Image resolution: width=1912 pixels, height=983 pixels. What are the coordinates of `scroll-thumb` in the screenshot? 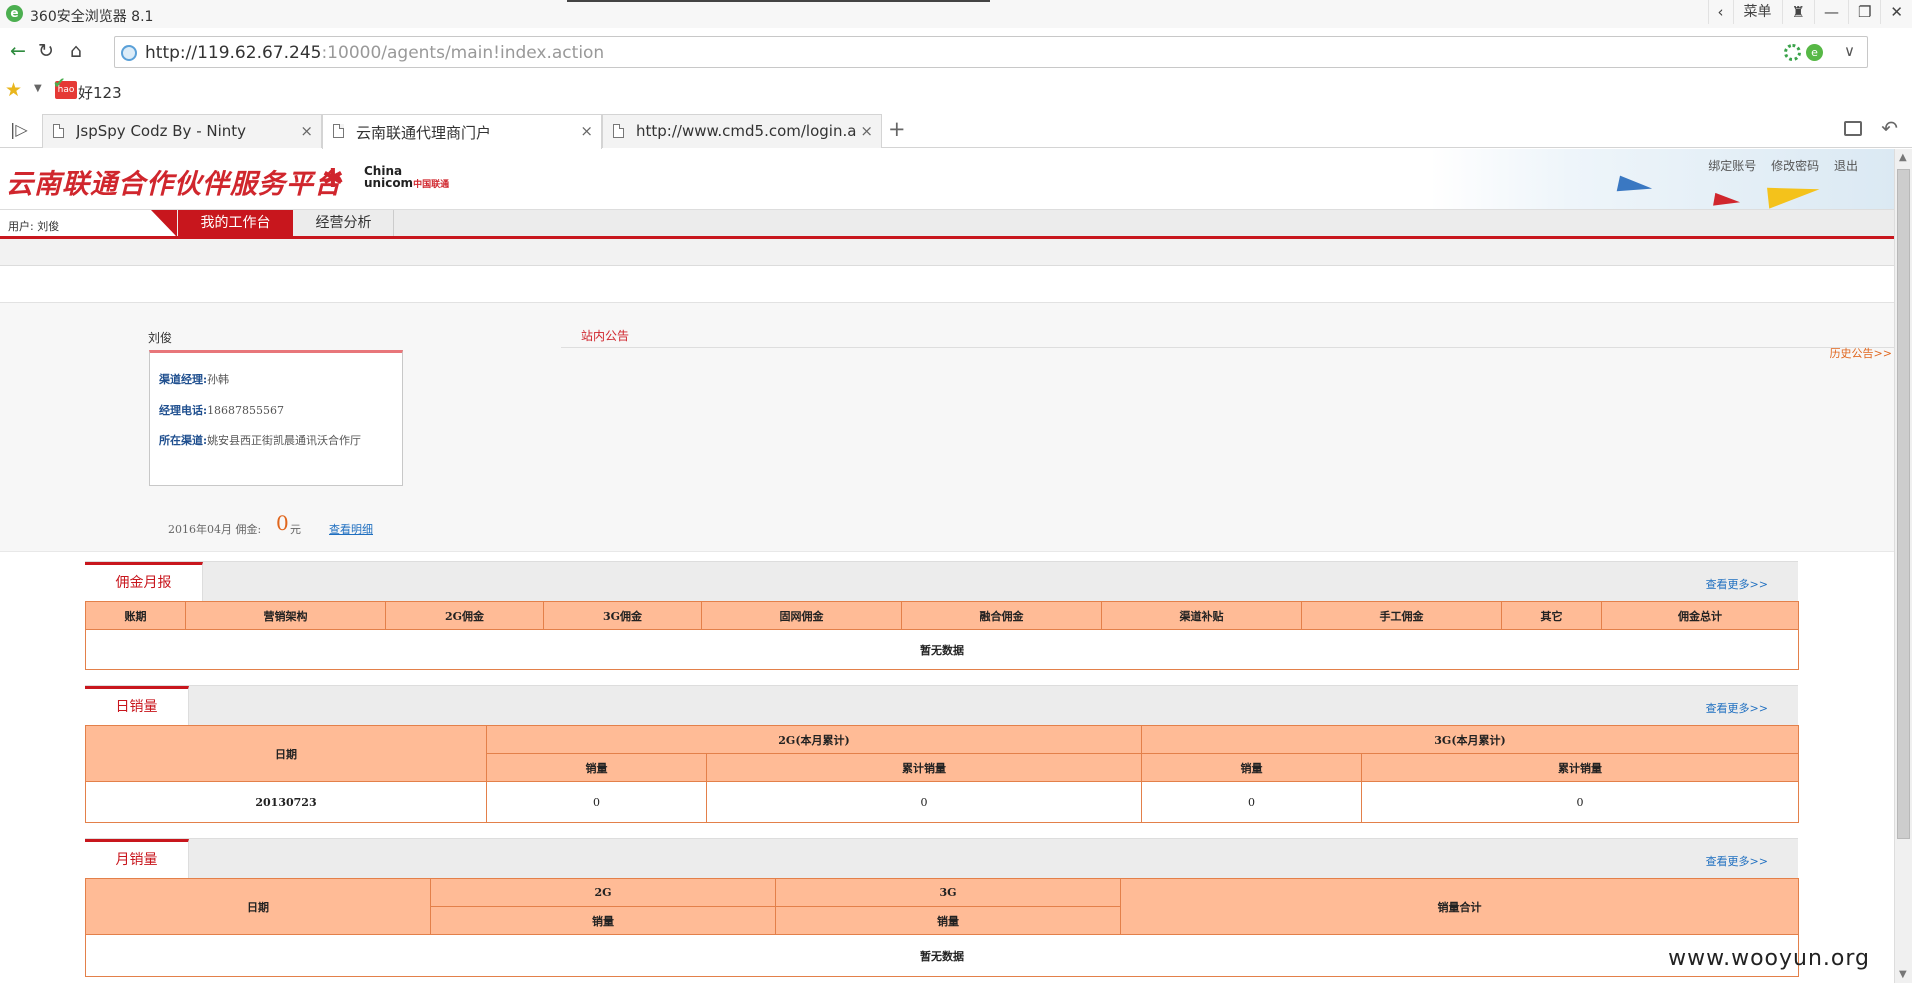 It's located at (1903, 504).